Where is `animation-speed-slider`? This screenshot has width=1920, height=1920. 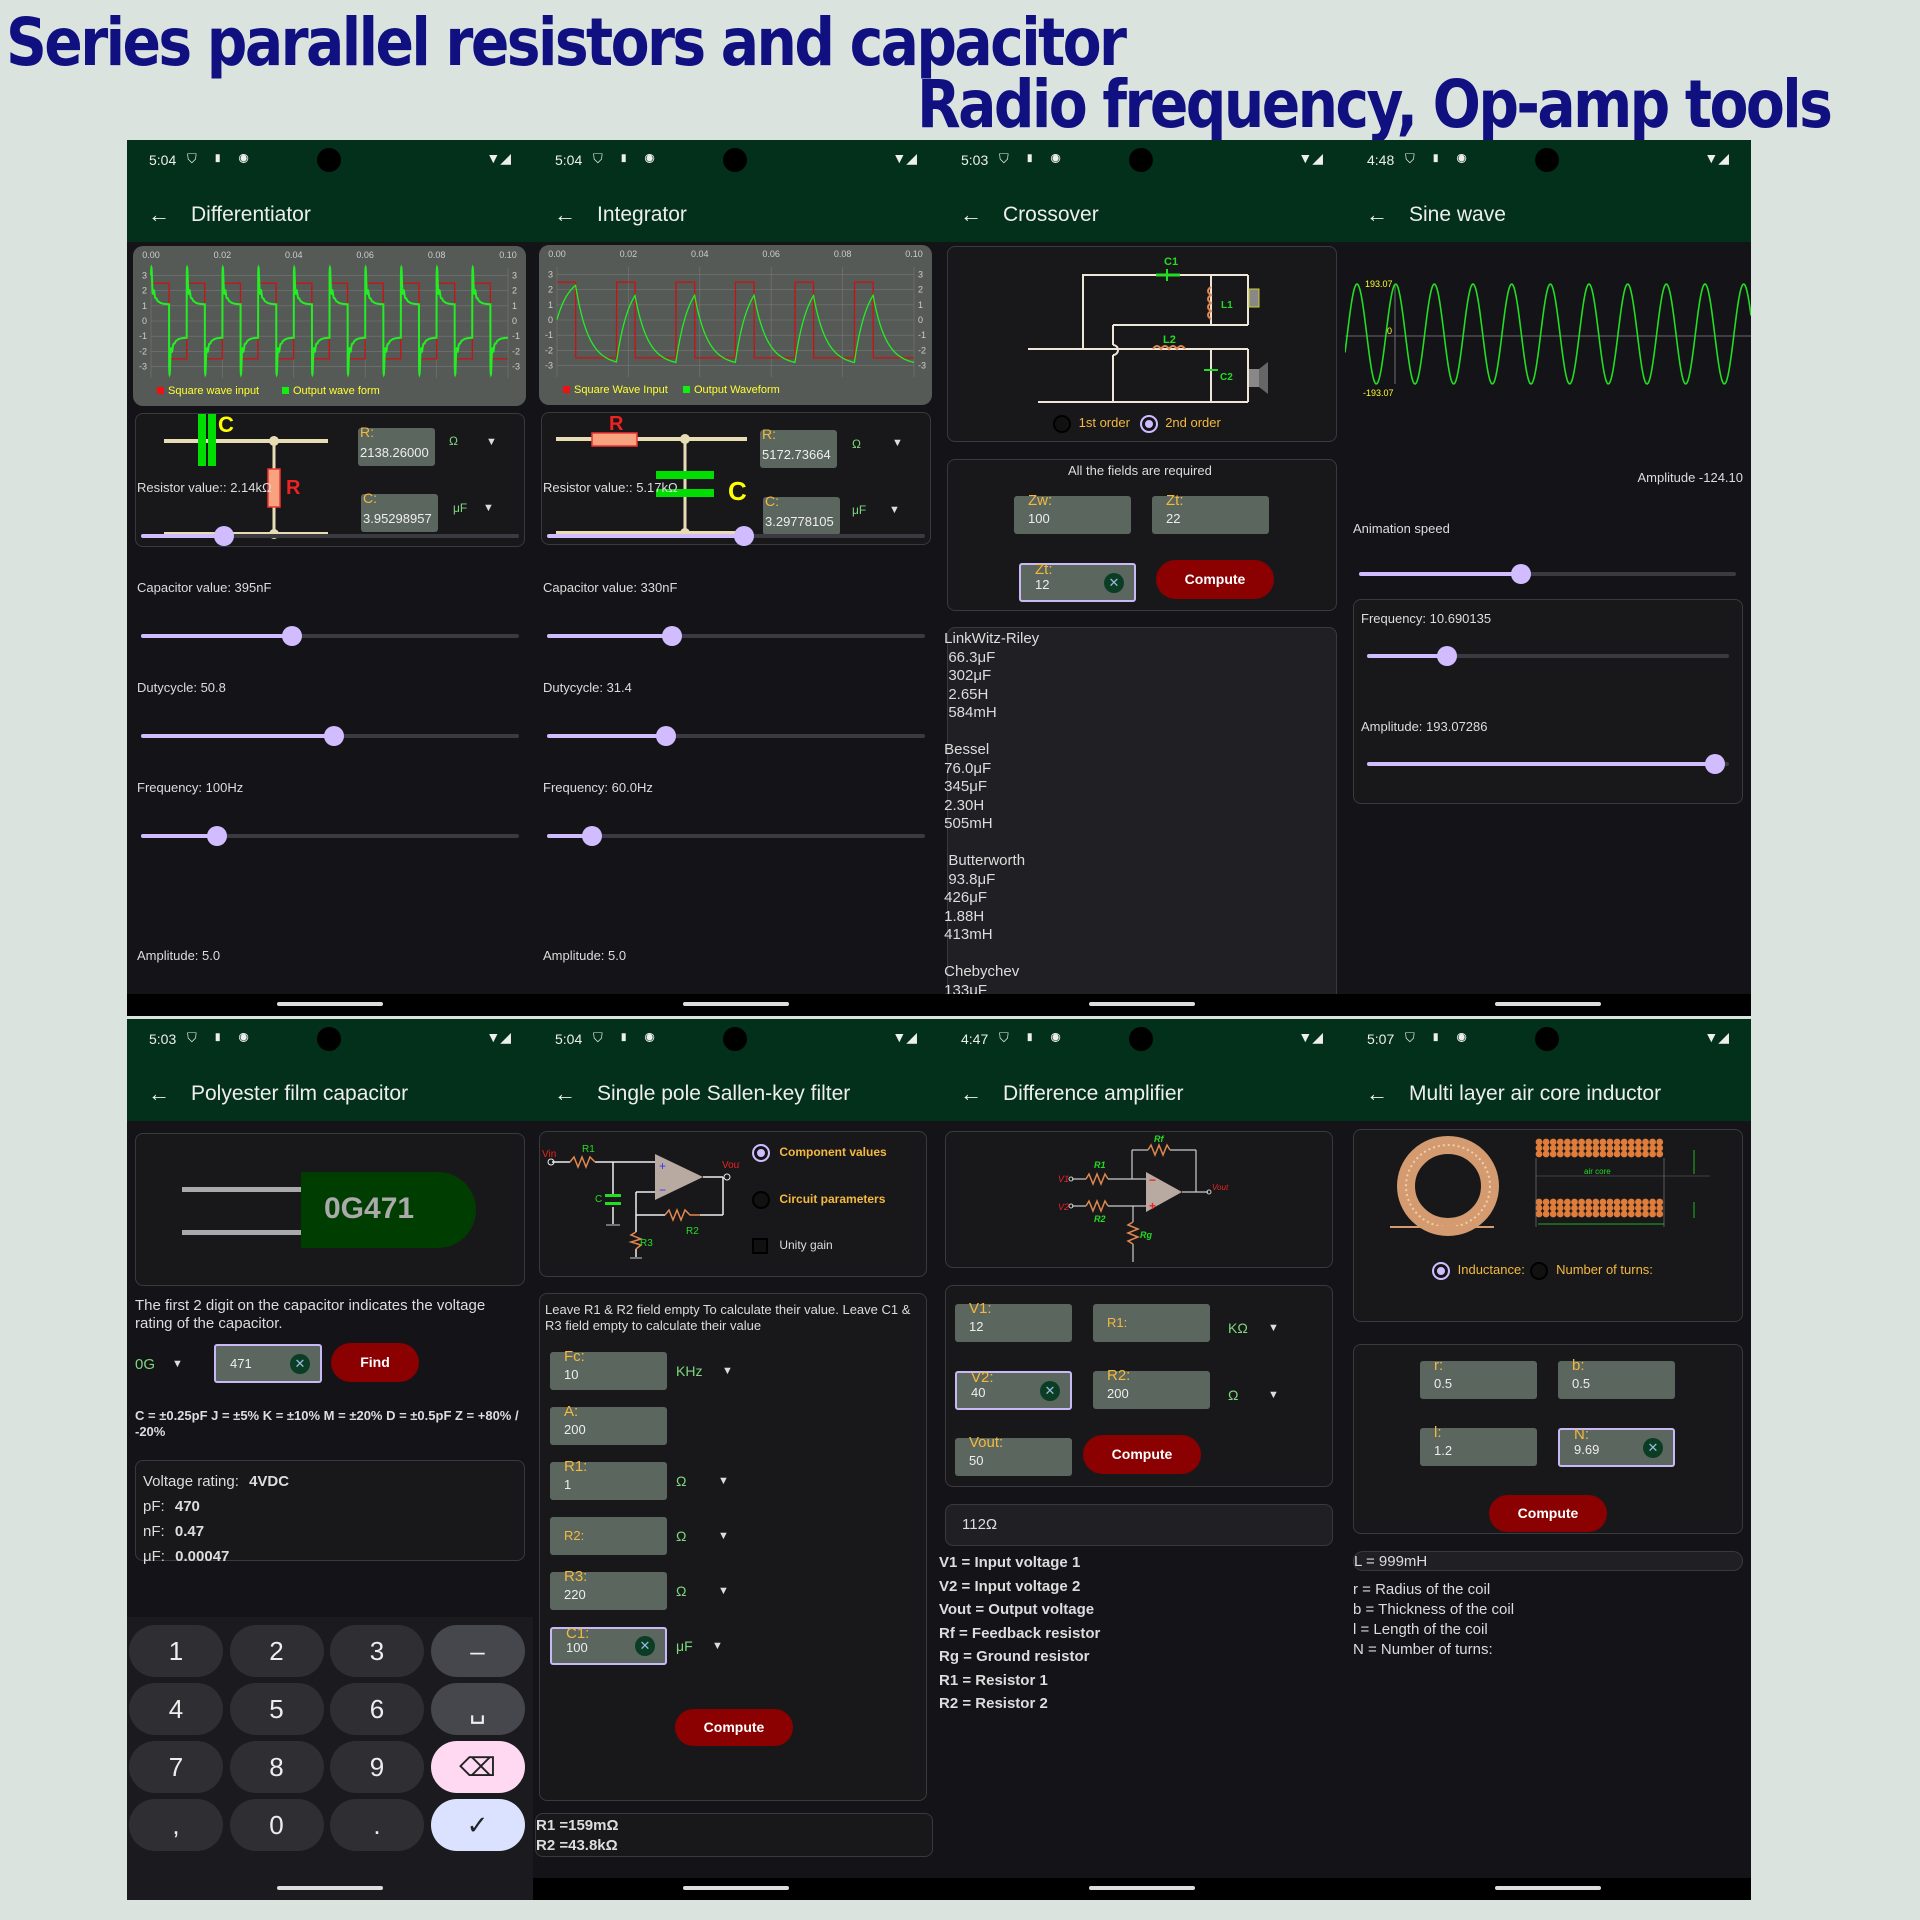
animation-speed-slider is located at coordinates (1547, 574).